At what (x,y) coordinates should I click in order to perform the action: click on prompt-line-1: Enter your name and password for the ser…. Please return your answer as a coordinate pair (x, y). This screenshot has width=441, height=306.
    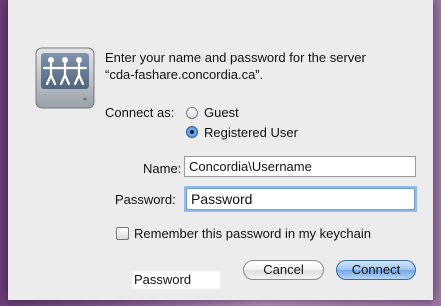
    Looking at the image, I should click on (235, 57).